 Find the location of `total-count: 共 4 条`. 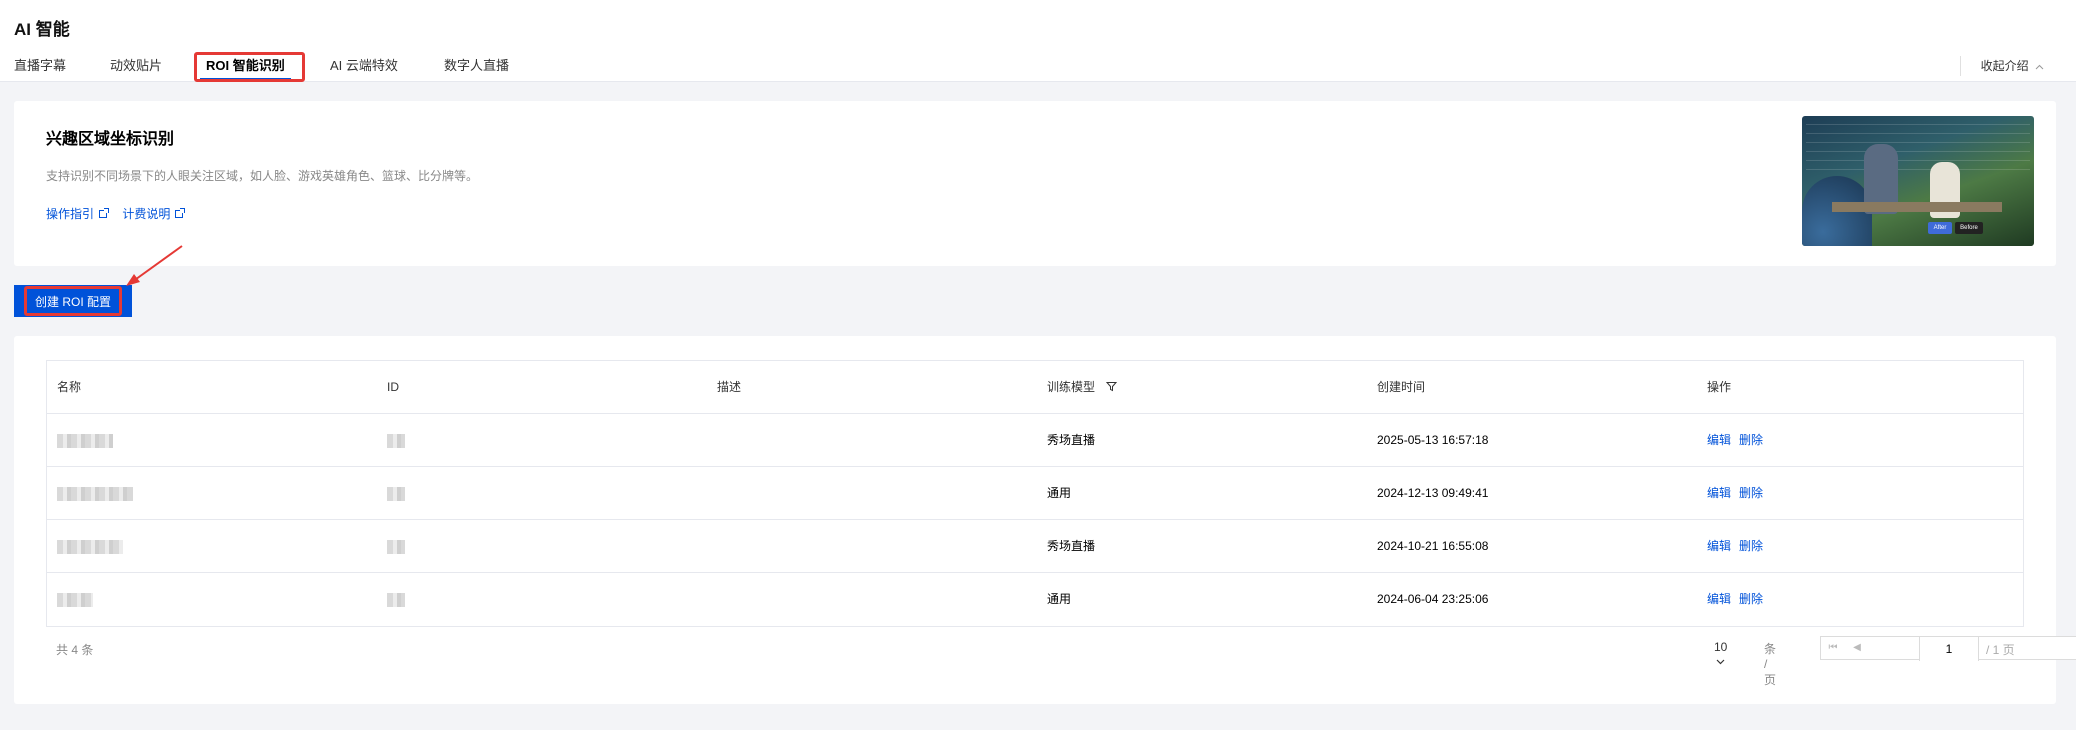

total-count: 共 4 条 is located at coordinates (75, 650).